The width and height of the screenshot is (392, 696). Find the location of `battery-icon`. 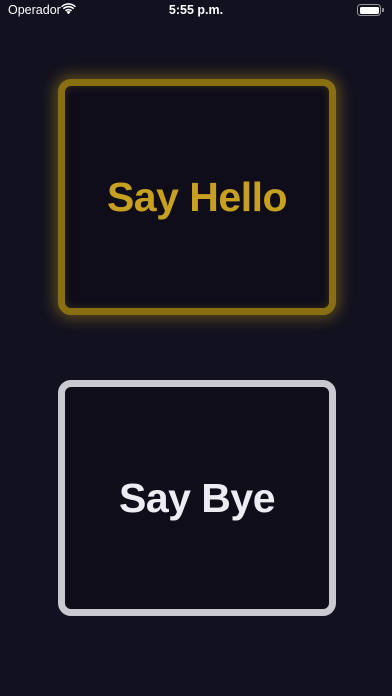

battery-icon is located at coordinates (370, 10).